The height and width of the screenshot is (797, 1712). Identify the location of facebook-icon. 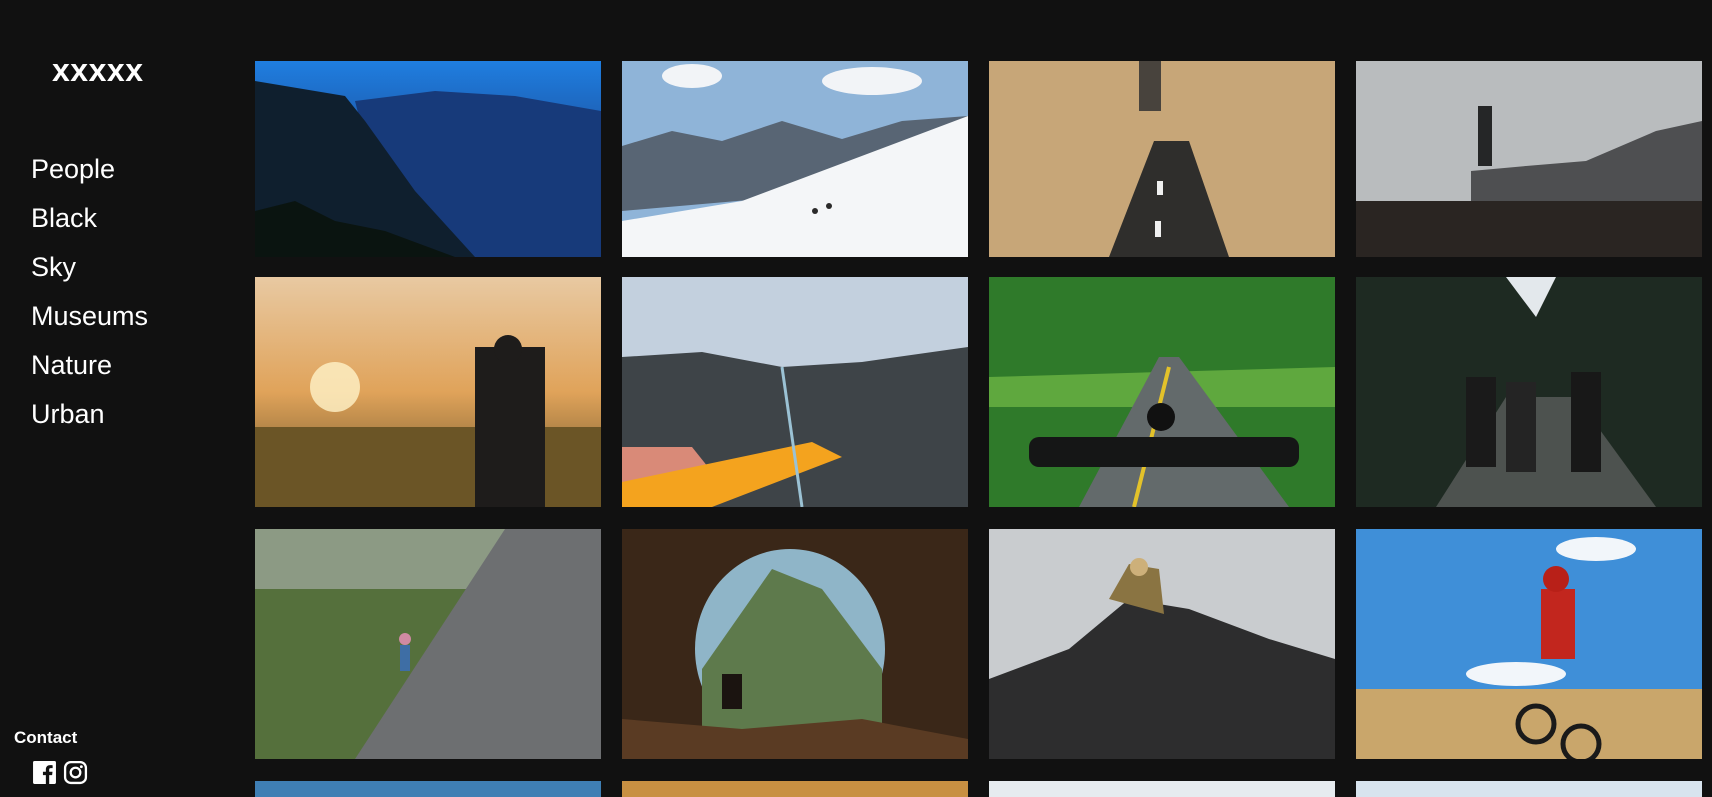
(44, 772).